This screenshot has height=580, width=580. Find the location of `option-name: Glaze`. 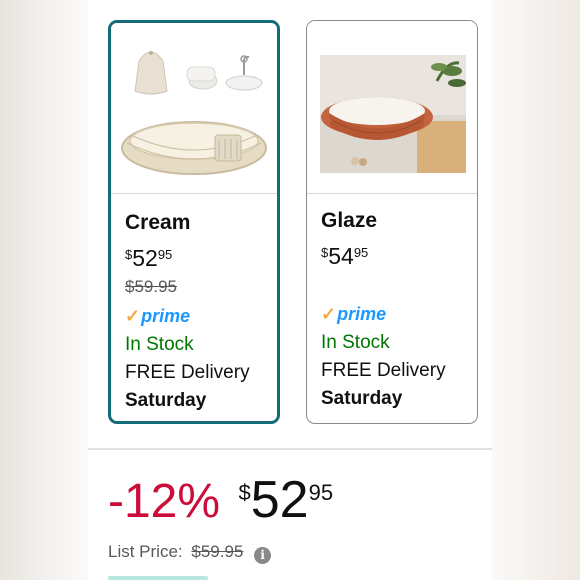

option-name: Glaze is located at coordinates (349, 220).